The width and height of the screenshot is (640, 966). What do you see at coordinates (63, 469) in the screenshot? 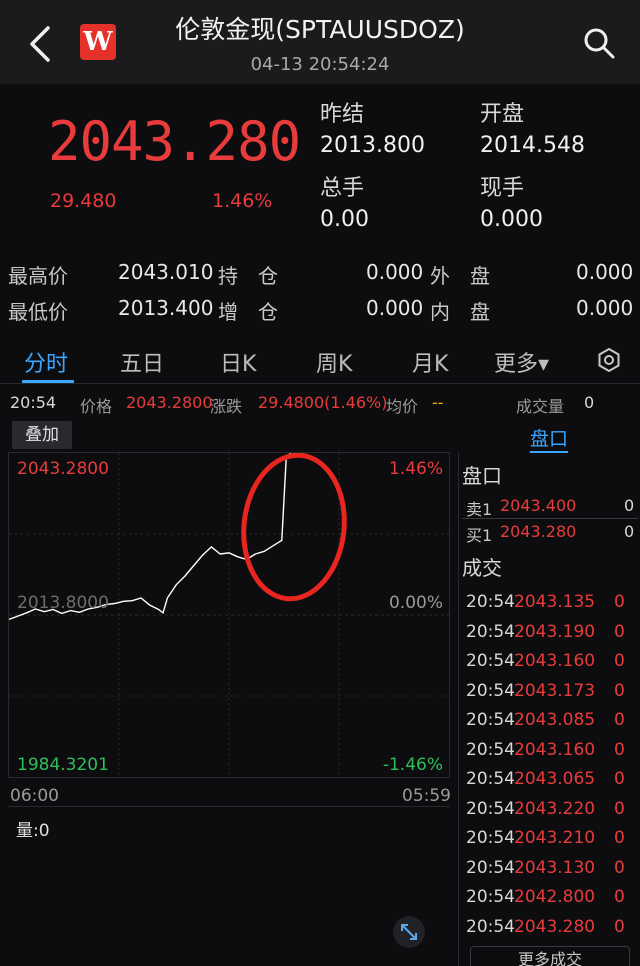
I see `y-max-label: 2043.2800` at bounding box center [63, 469].